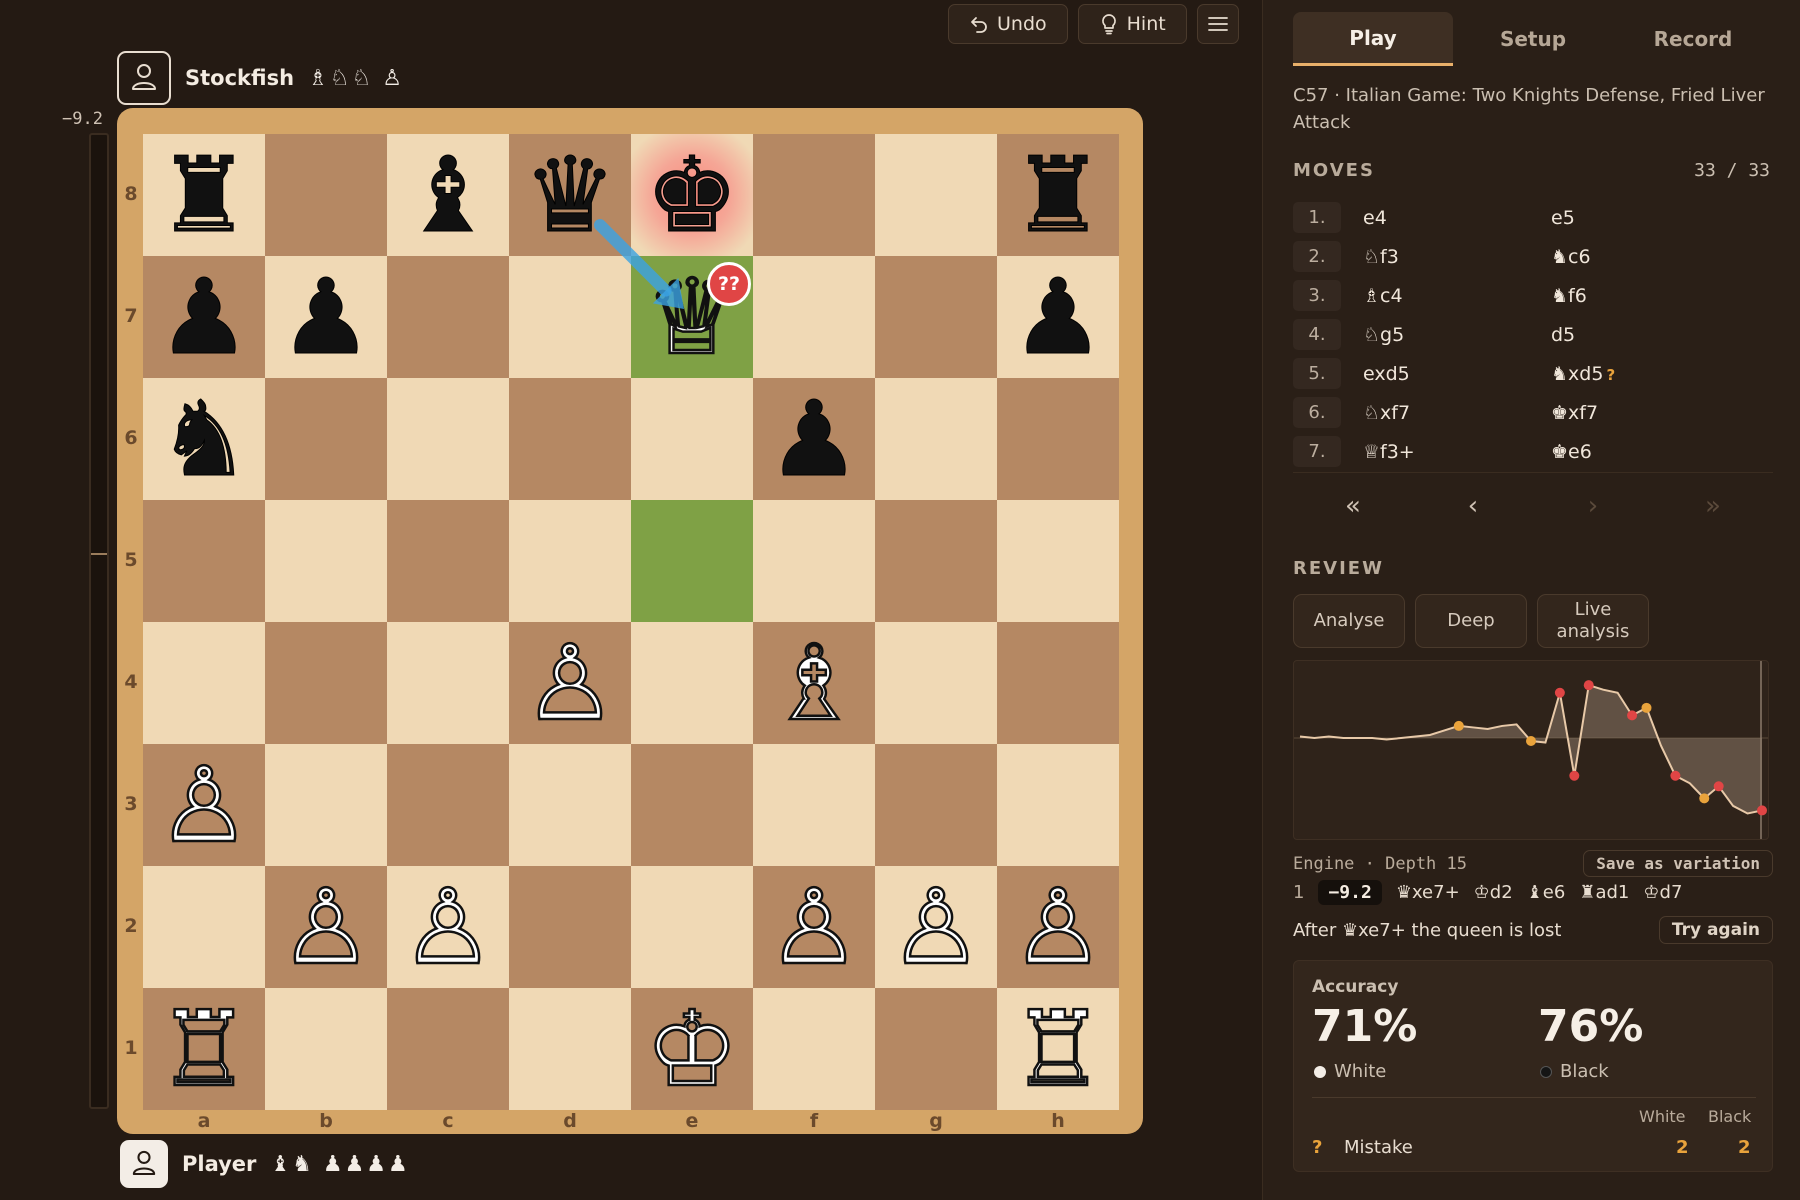  I want to click on square-e3, so click(692, 805).